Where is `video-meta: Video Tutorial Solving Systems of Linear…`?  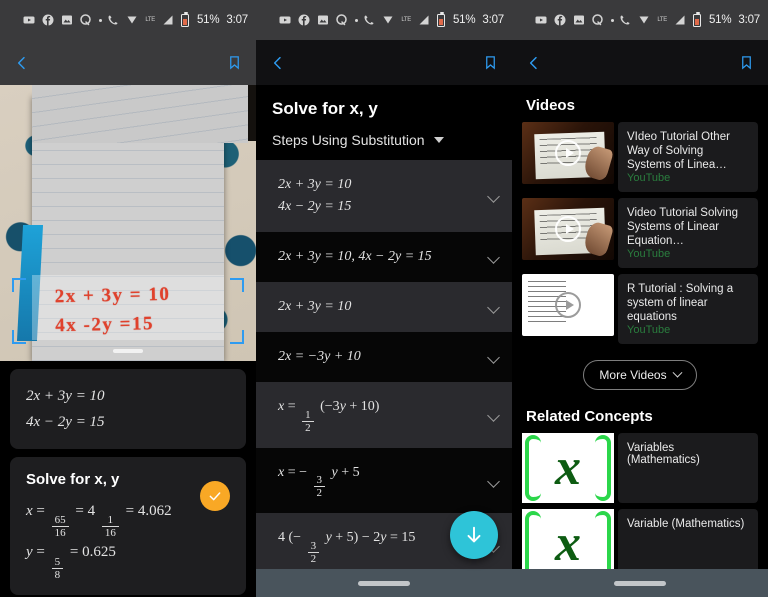 video-meta: Video Tutorial Solving Systems of Linear… is located at coordinates (688, 233).